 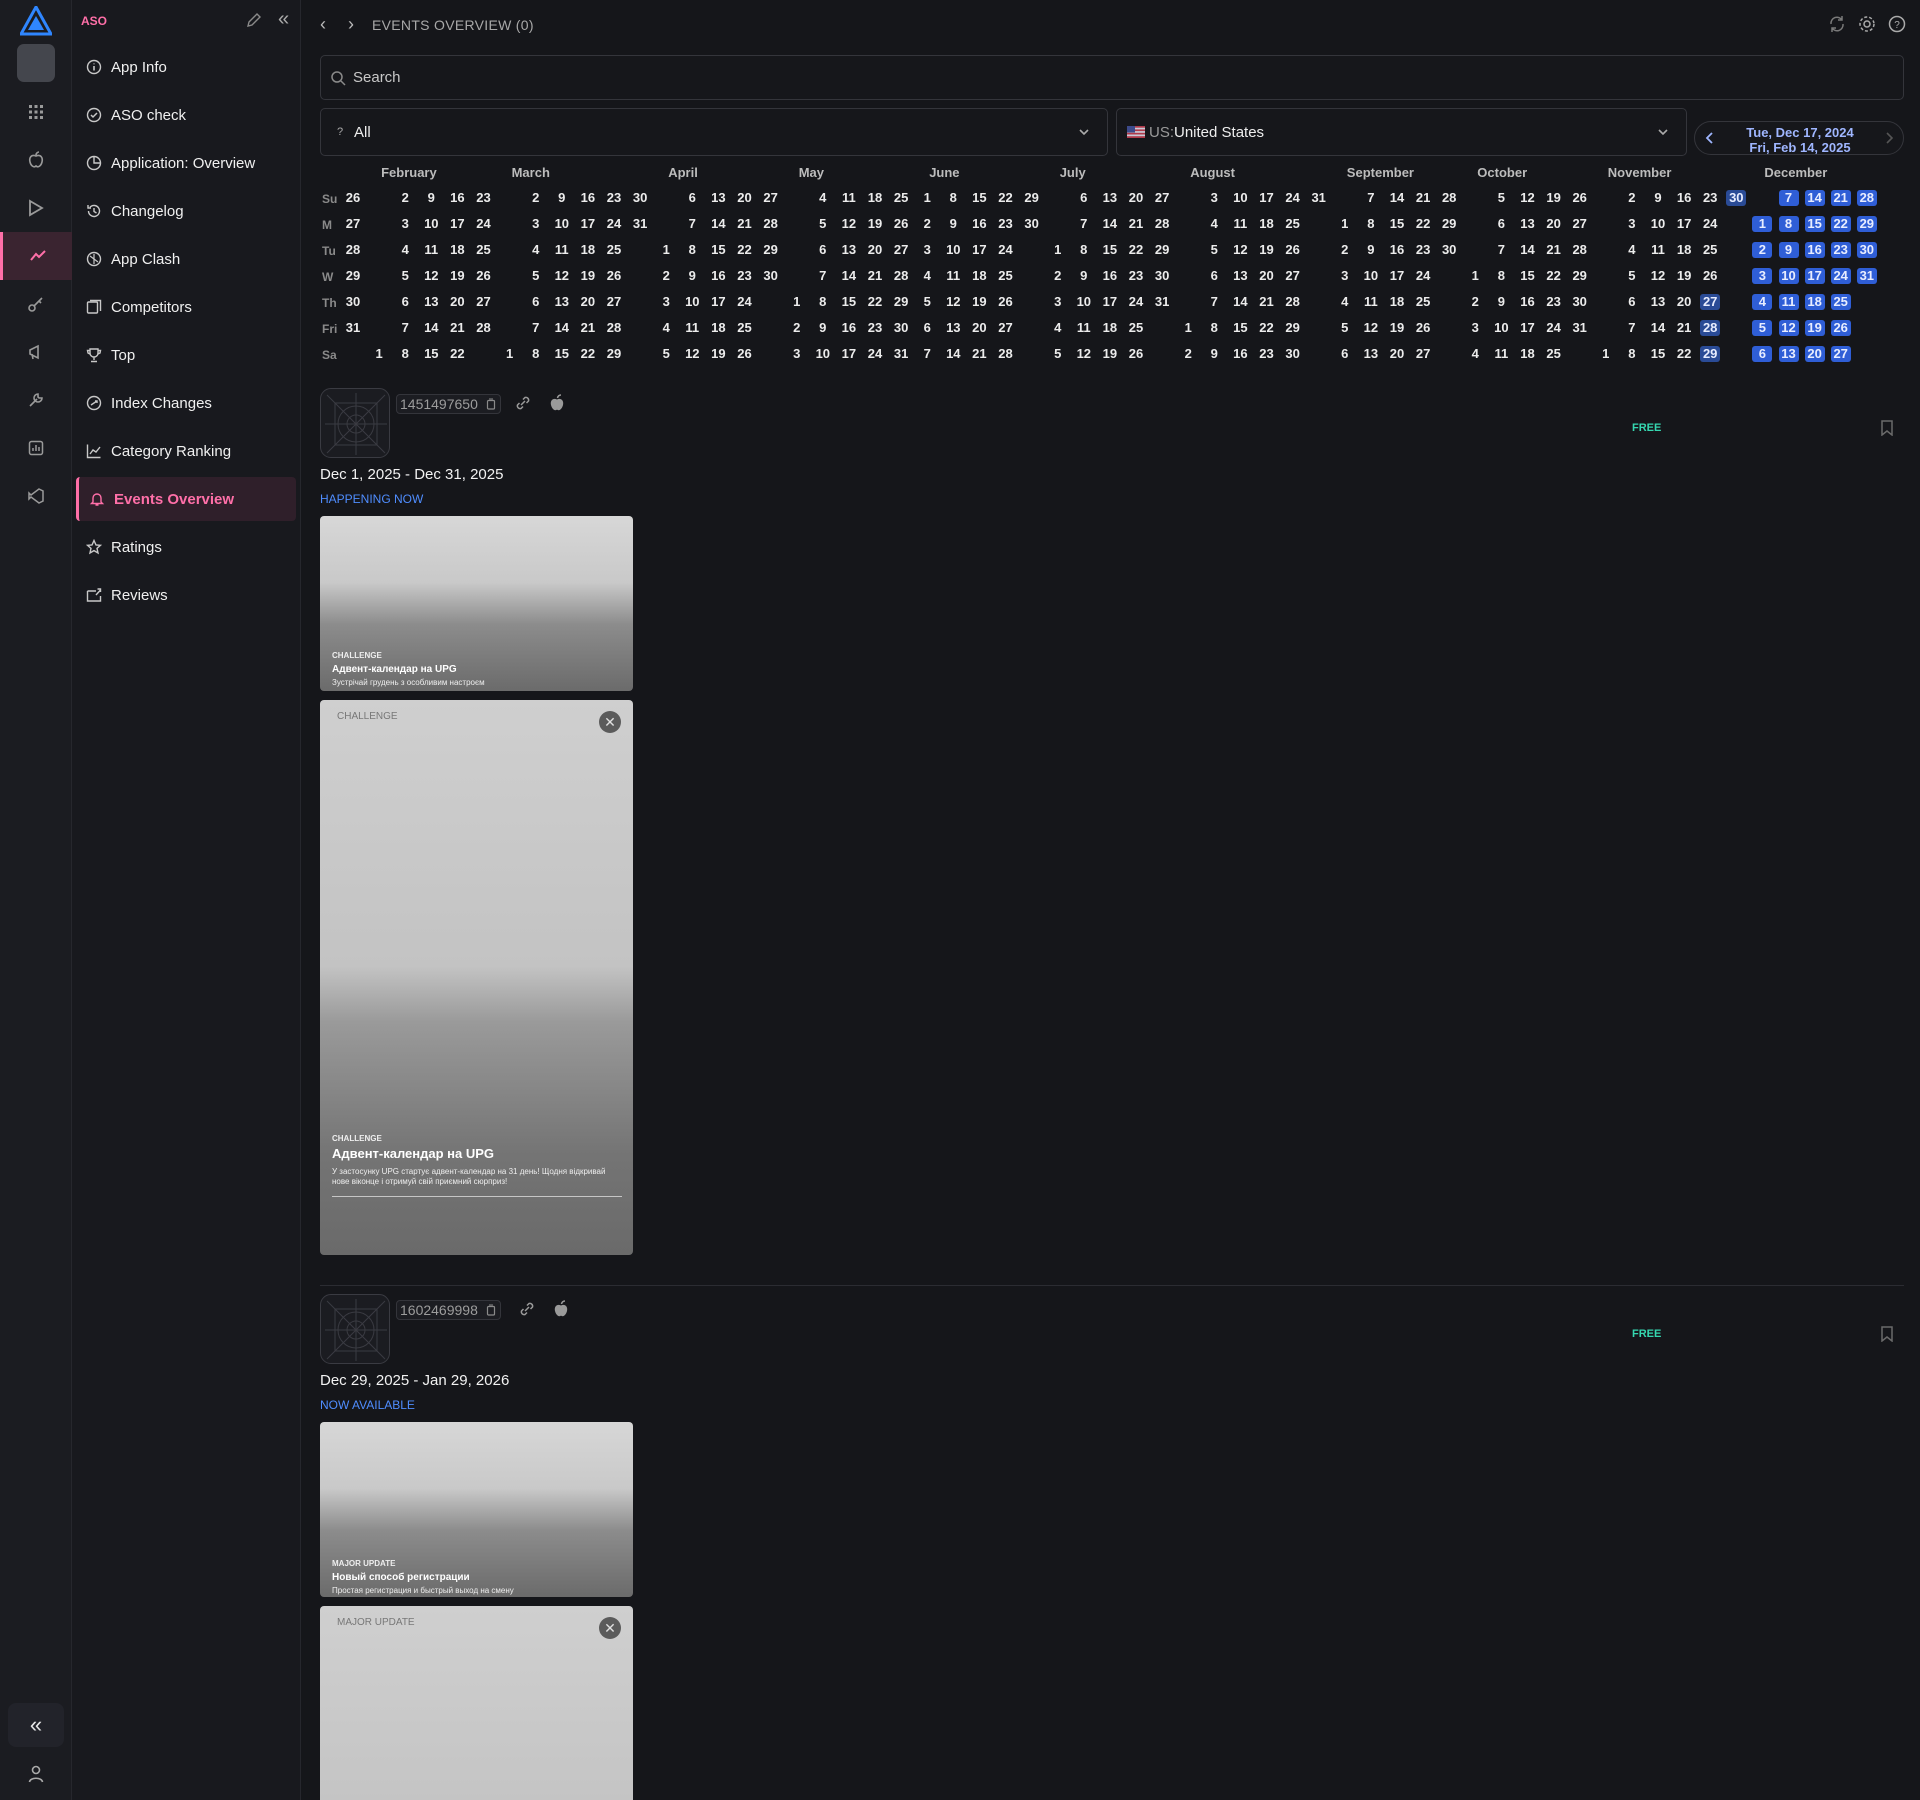 I want to click on sidebar-item-reviews: Reviews, so click(x=186, y=595).